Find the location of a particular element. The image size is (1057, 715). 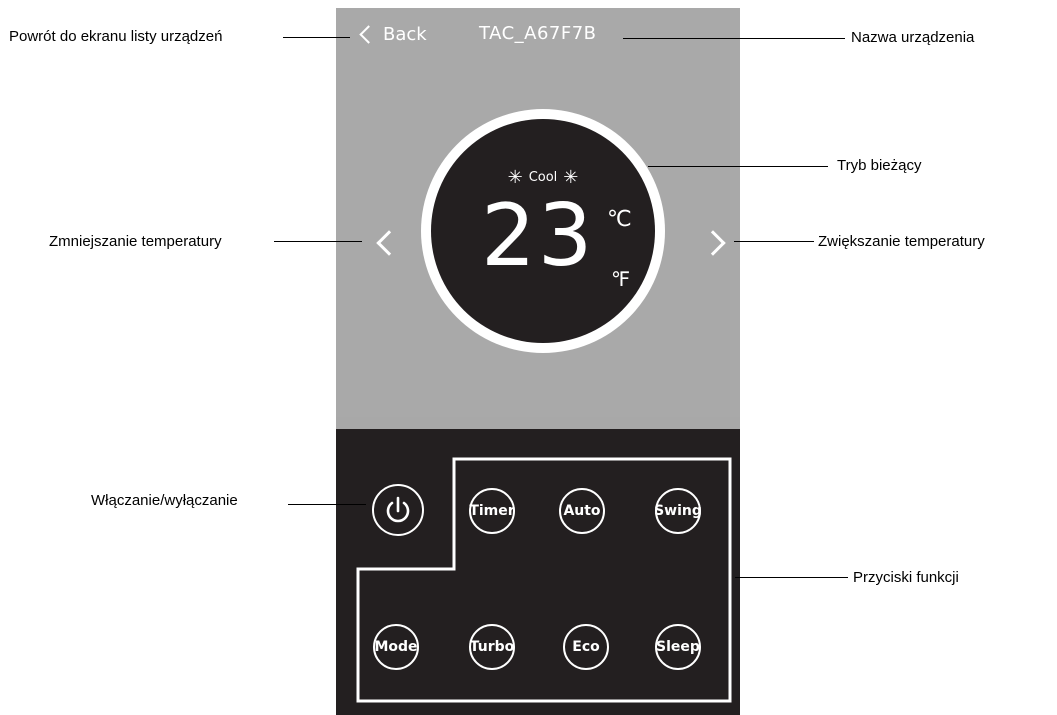

callout-decrease: Zmniejszanie temperatury is located at coordinates (135, 241).